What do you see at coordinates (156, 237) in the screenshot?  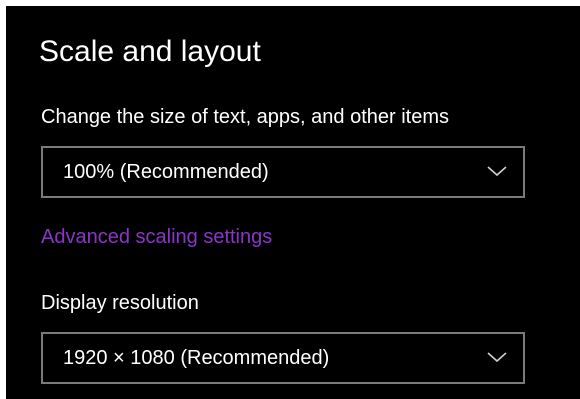 I see `advanced-scaling-settings-link: Advanced scaling settings` at bounding box center [156, 237].